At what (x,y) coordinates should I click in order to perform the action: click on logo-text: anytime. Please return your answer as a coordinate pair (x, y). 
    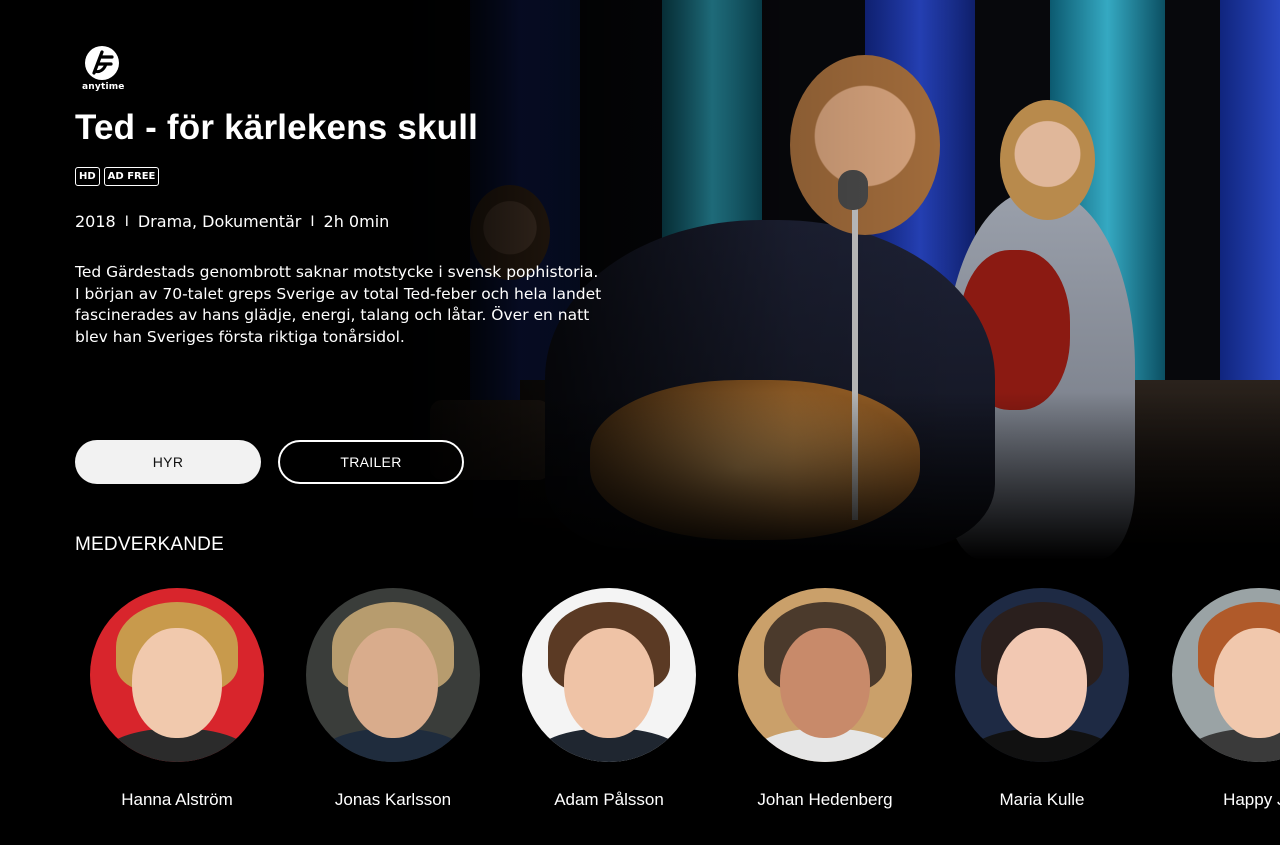
    Looking at the image, I should click on (103, 87).